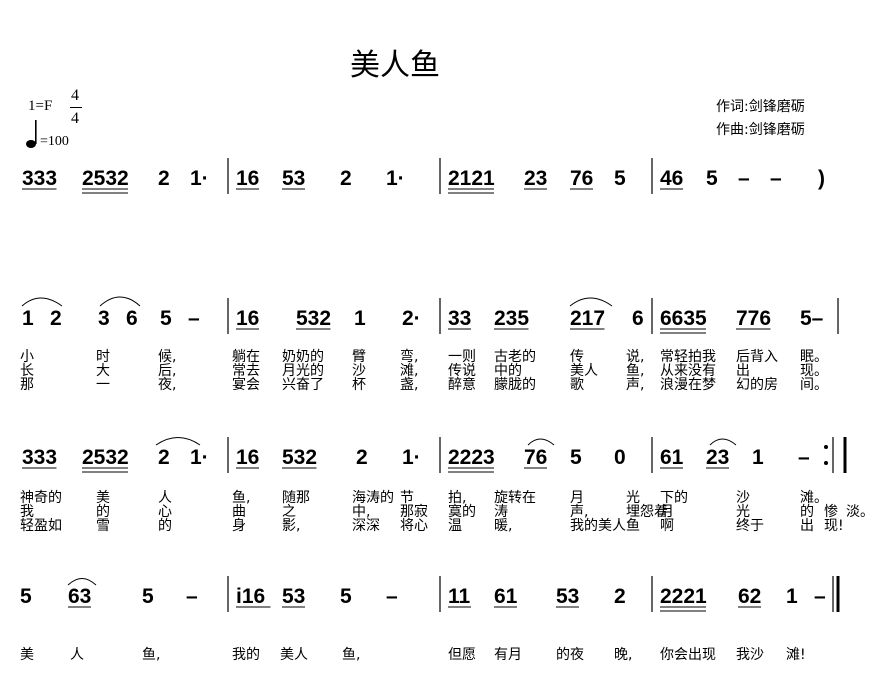  Describe the element at coordinates (804, 457) in the screenshot. I see `row3-note: –` at that location.